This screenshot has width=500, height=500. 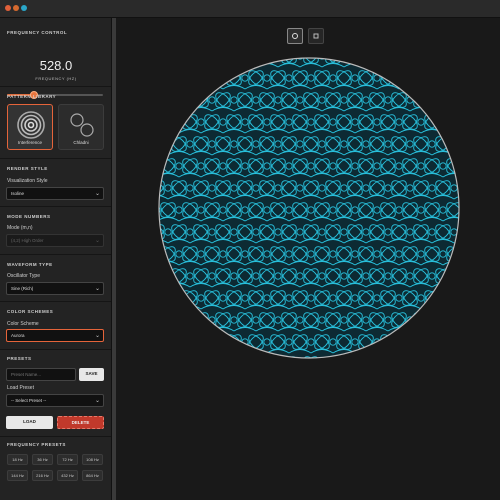 What do you see at coordinates (29, 422) in the screenshot?
I see `load-preset-button: LOAD` at bounding box center [29, 422].